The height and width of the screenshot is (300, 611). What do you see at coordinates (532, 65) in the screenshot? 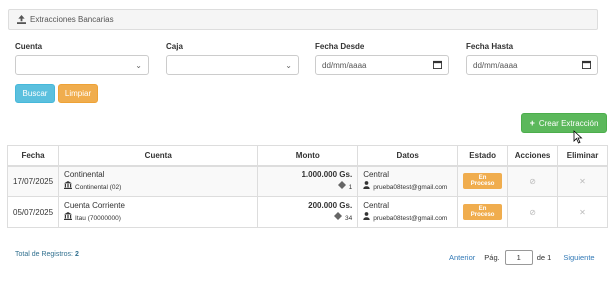
I see `fecha-hasta-input: dd/mm/aaaa` at bounding box center [532, 65].